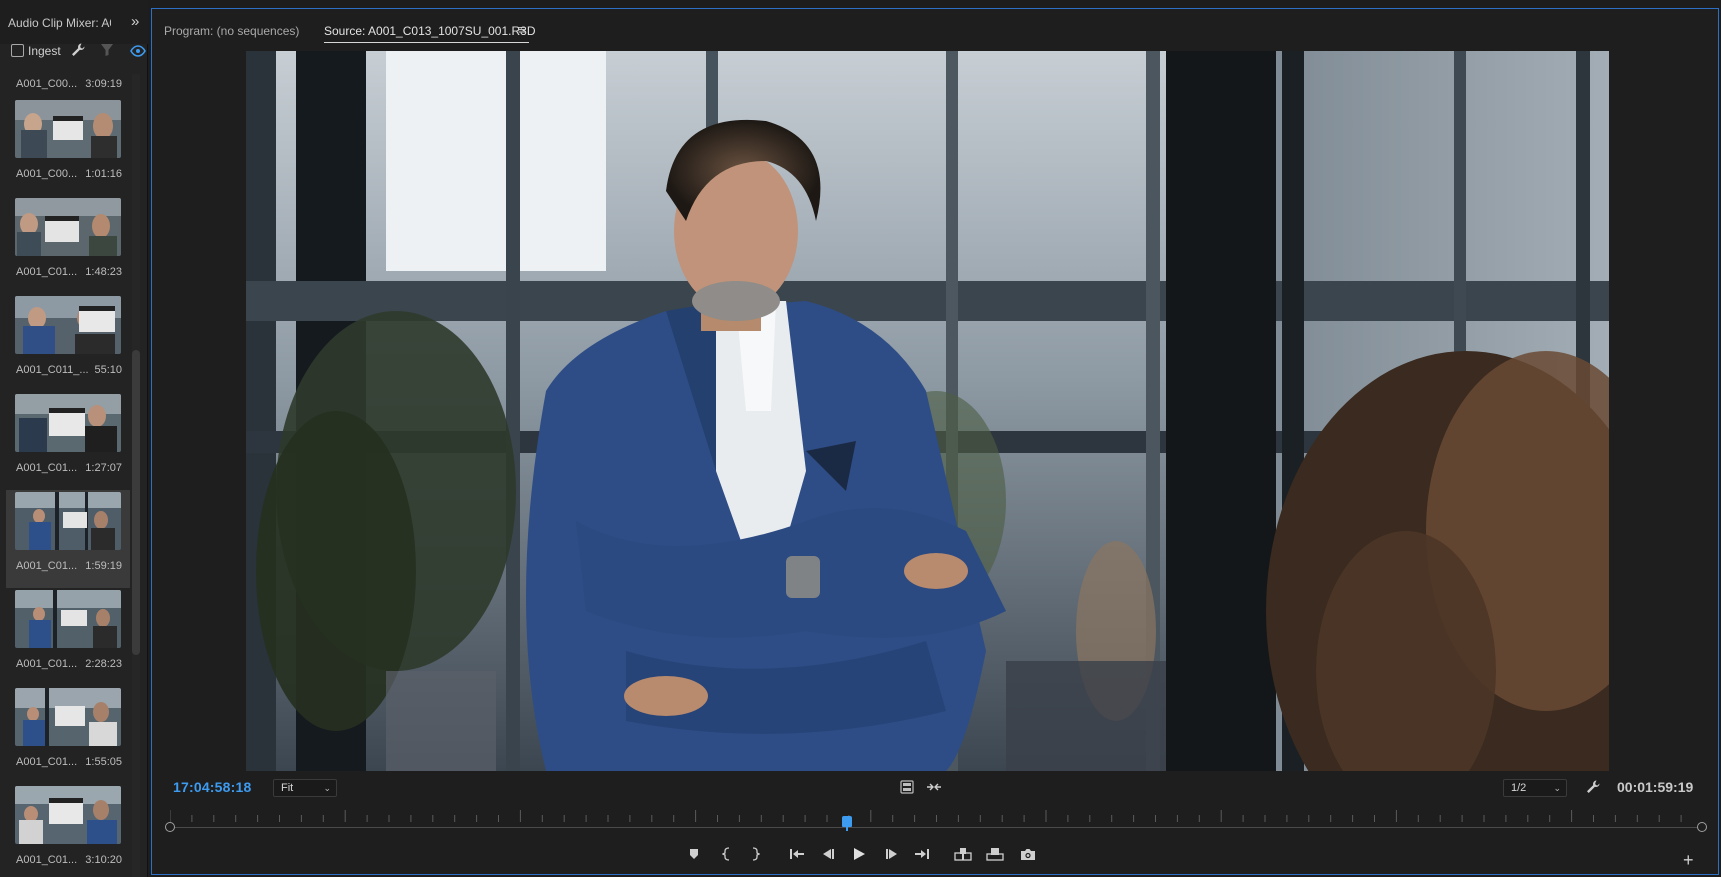  Describe the element at coordinates (170, 827) in the screenshot. I see `zoom-left-handle` at that location.